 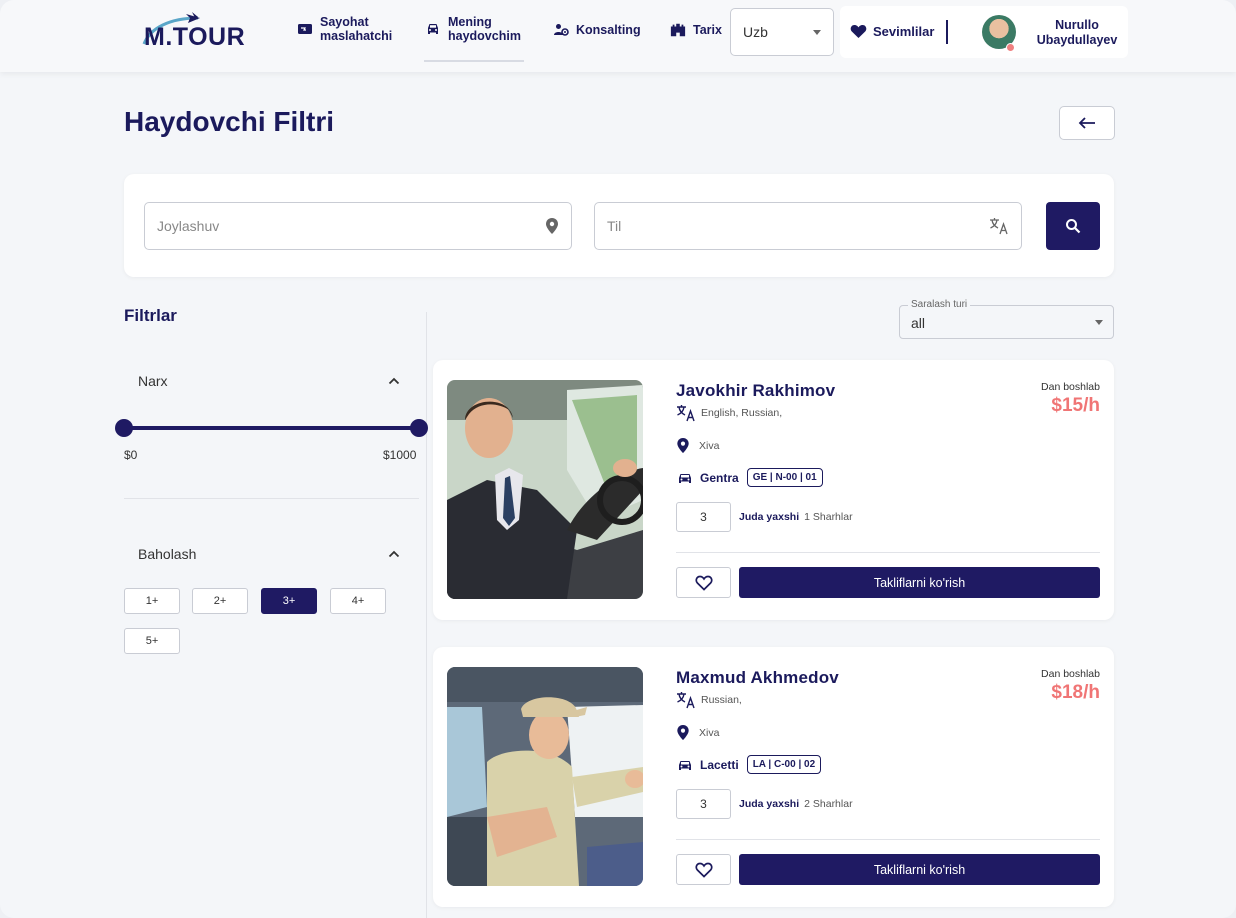 What do you see at coordinates (470, 22) in the screenshot?
I see `nav-my-driver-label-1: Mening` at bounding box center [470, 22].